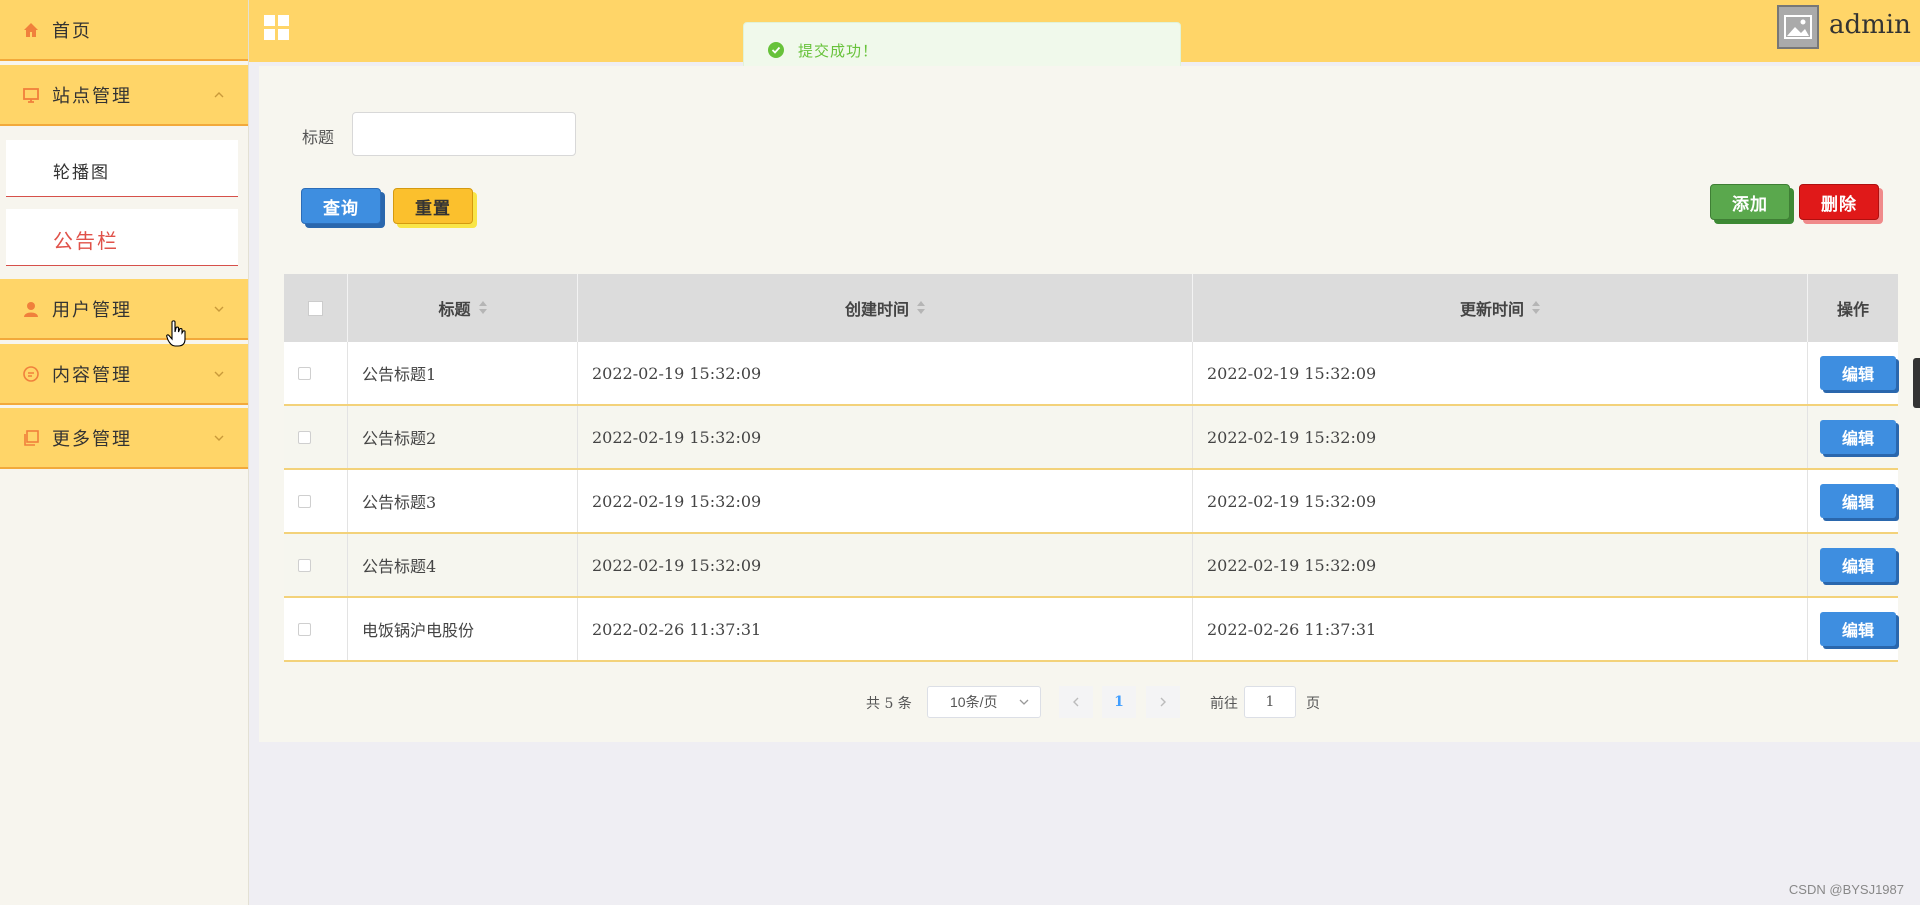  I want to click on sidebar-item-content-management: 内容管理, so click(124, 374).